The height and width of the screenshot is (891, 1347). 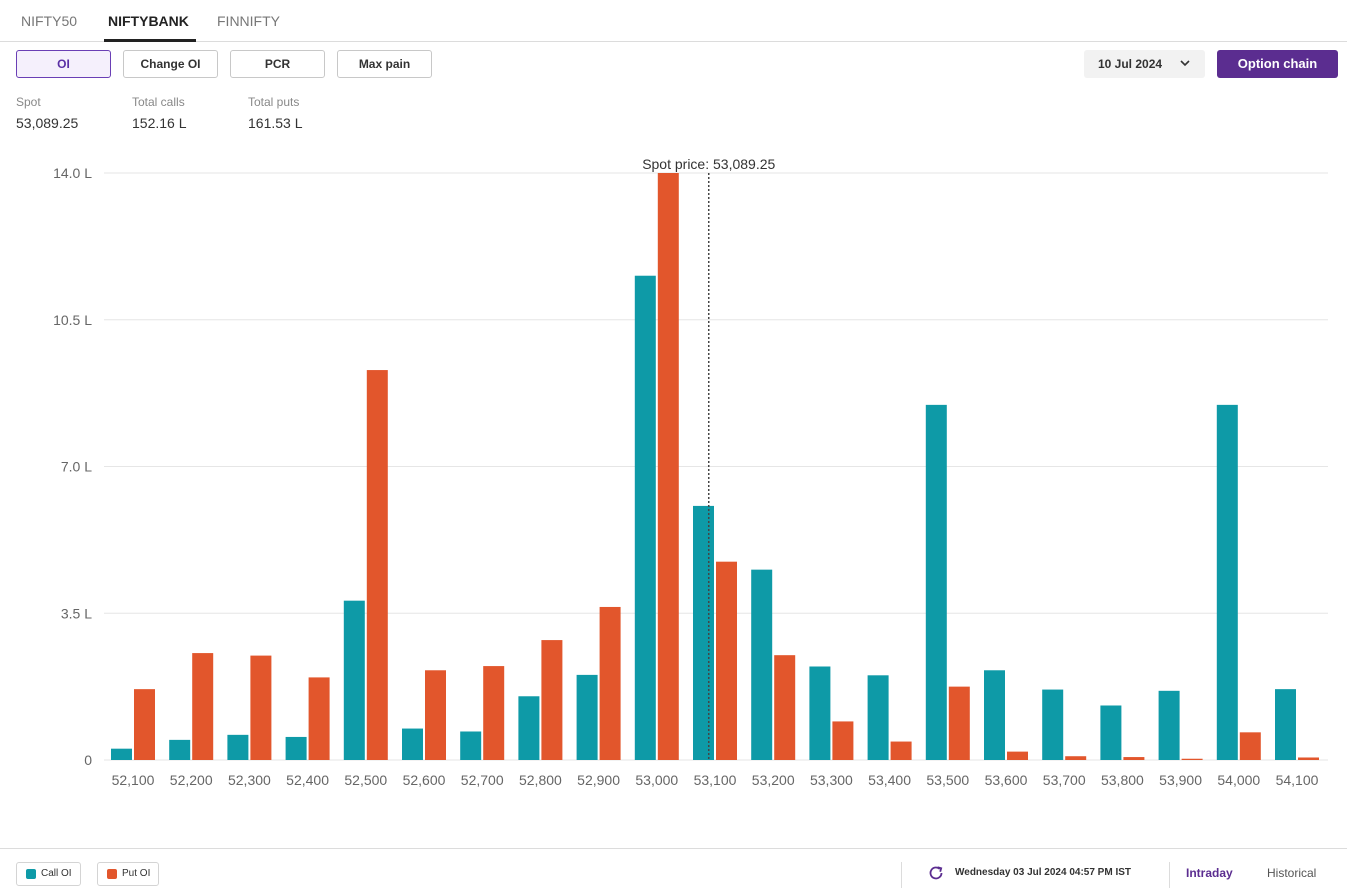 I want to click on active-tab-indicator, so click(x=150, y=40).